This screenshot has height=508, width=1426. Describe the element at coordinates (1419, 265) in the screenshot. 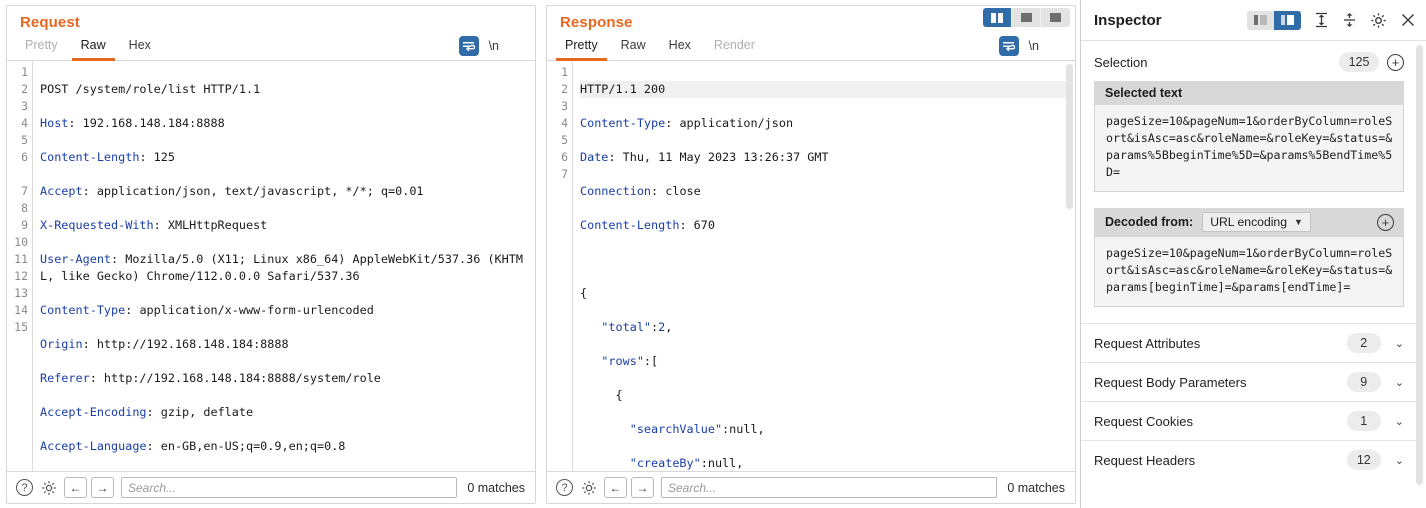

I see `inspector-scrollbar` at that location.